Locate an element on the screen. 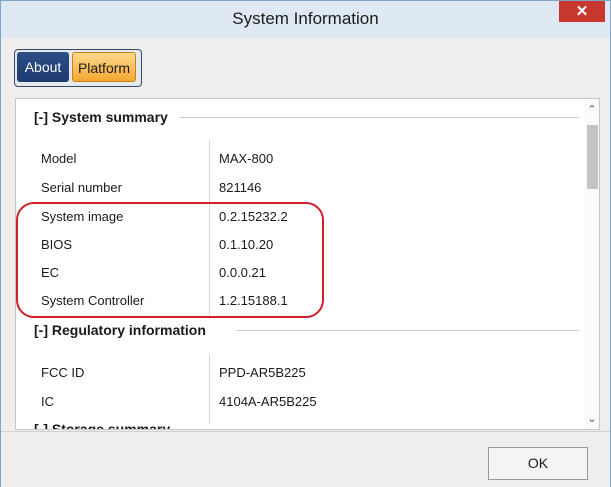 This screenshot has width=611, height=487. row-value-serial-number: 821146 is located at coordinates (240, 187).